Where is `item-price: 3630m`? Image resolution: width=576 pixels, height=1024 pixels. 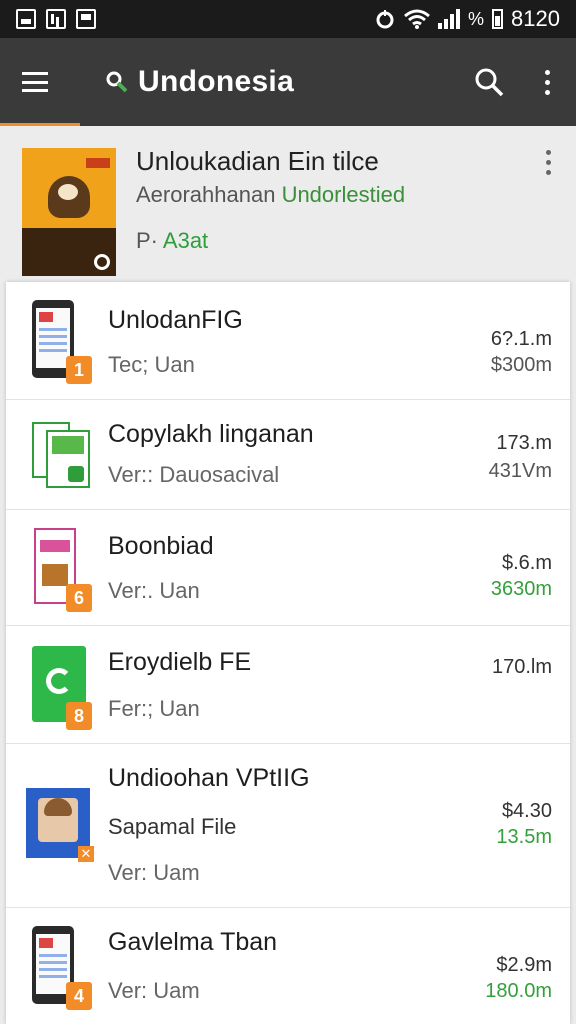 item-price: 3630m is located at coordinates (521, 589).